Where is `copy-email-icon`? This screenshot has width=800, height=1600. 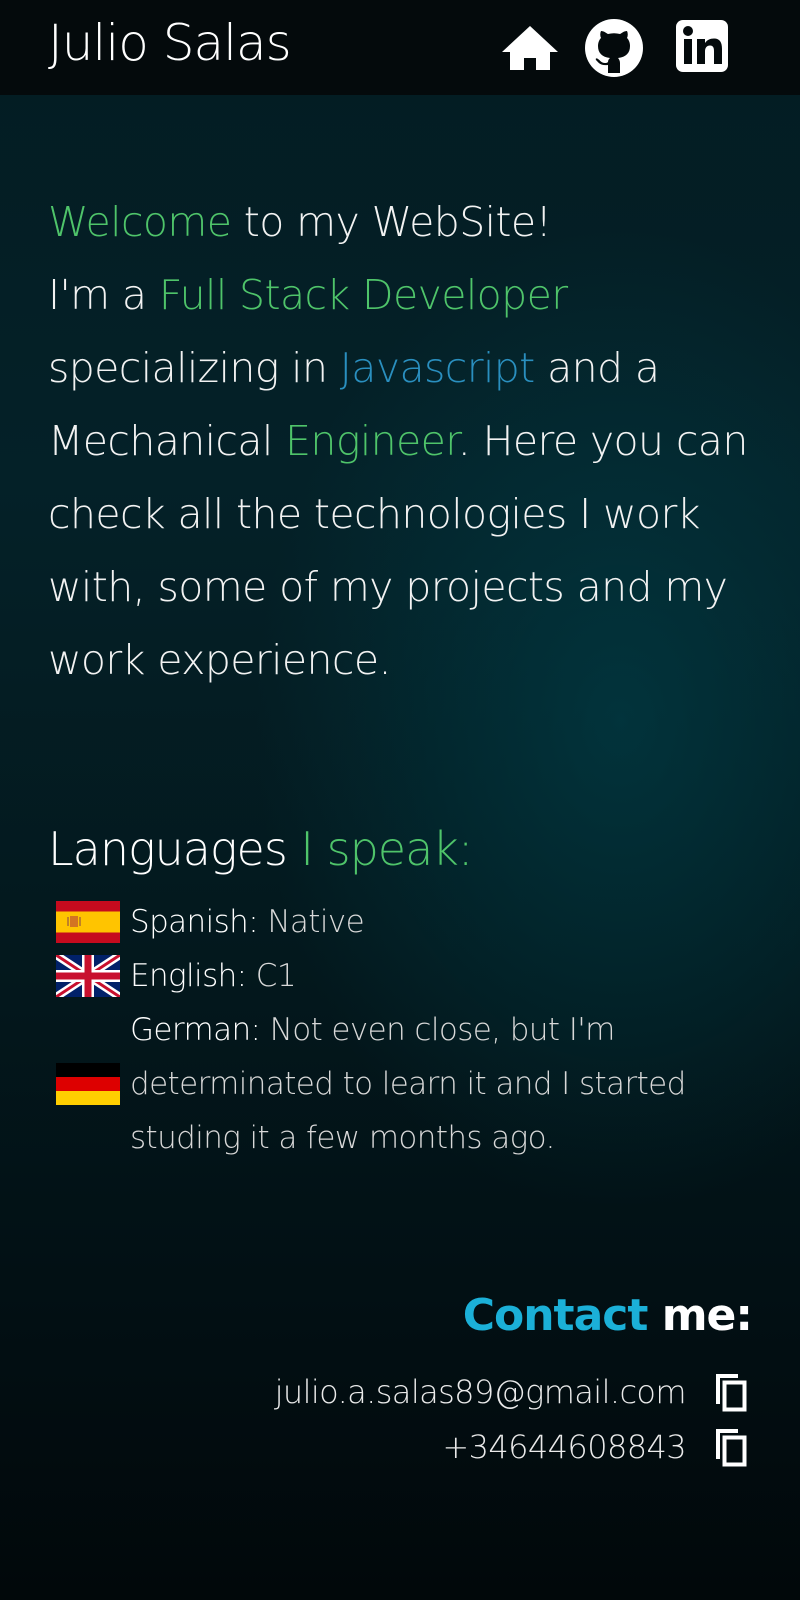
copy-email-icon is located at coordinates (730, 1392).